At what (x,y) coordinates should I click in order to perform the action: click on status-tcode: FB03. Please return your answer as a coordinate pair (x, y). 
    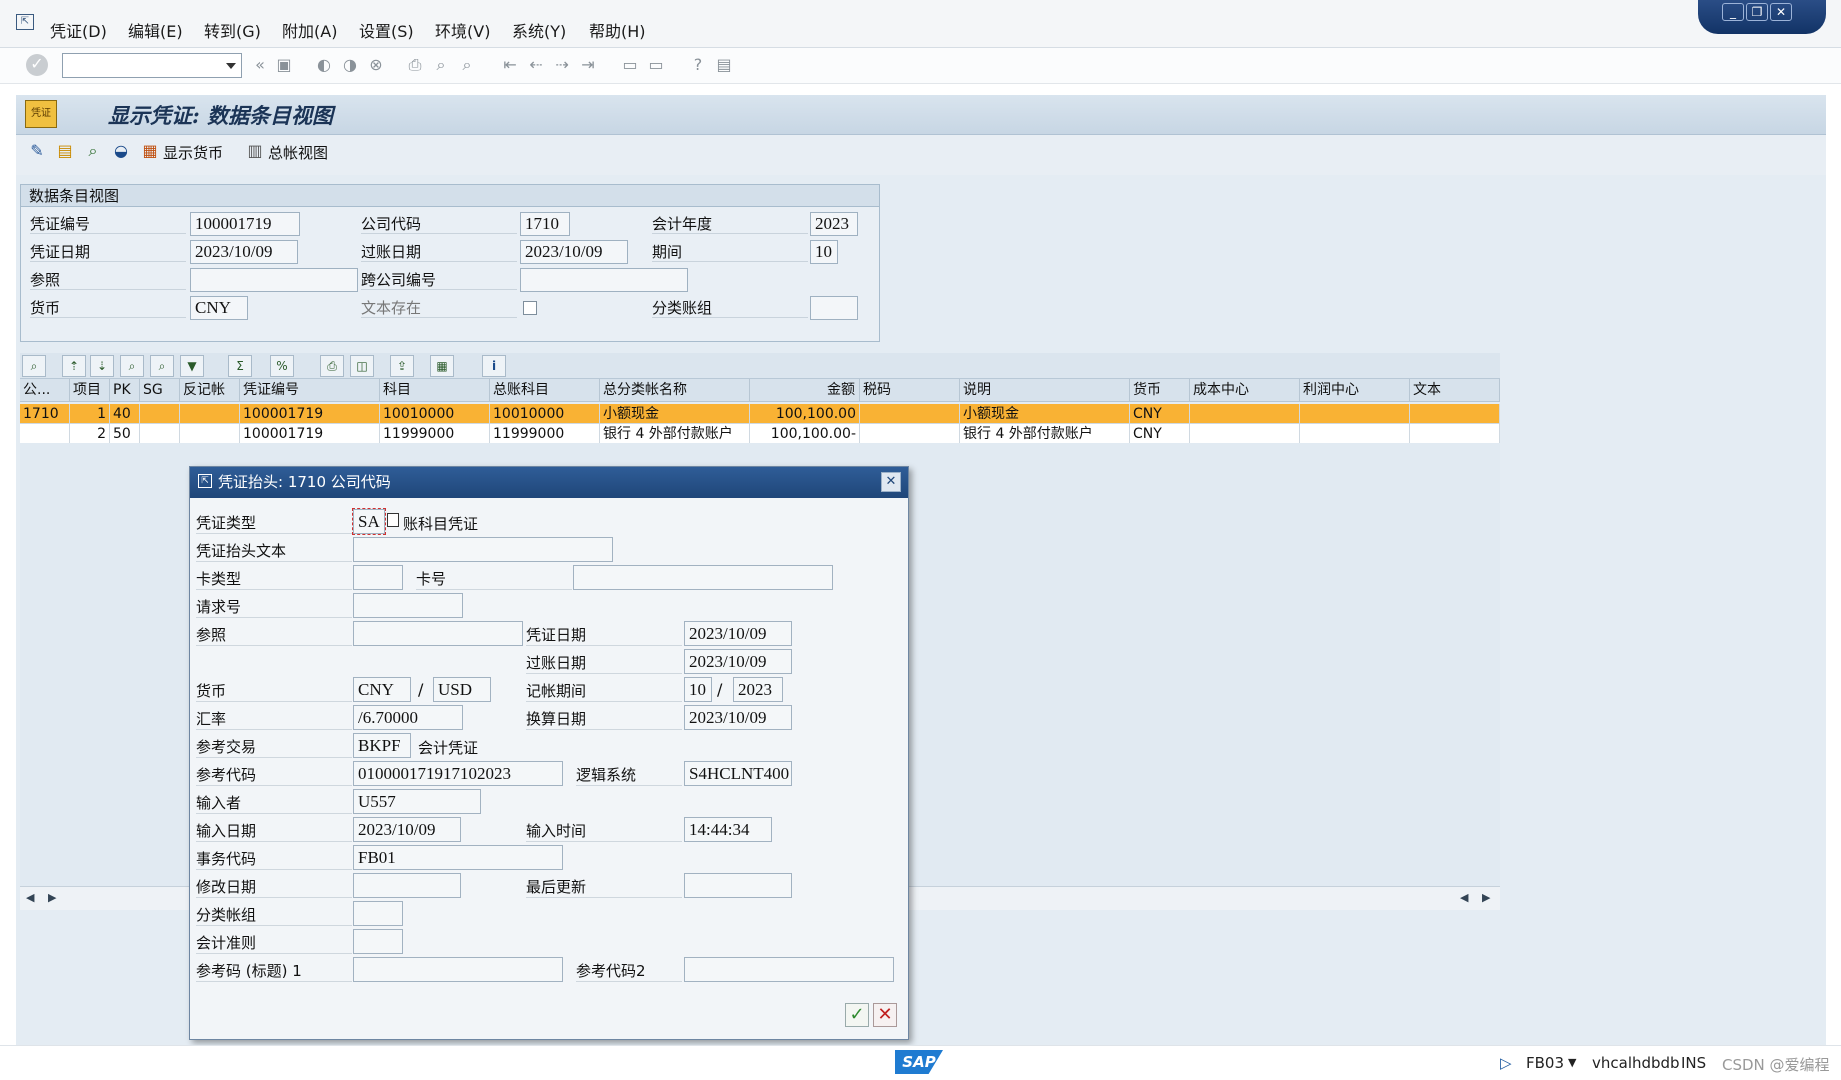
    Looking at the image, I should click on (1545, 1063).